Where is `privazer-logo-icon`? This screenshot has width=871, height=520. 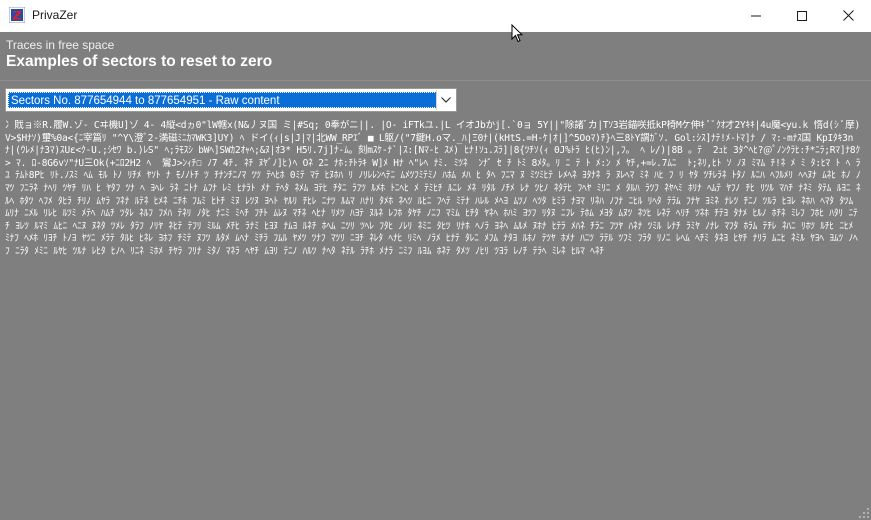 privazer-logo-icon is located at coordinates (17, 15).